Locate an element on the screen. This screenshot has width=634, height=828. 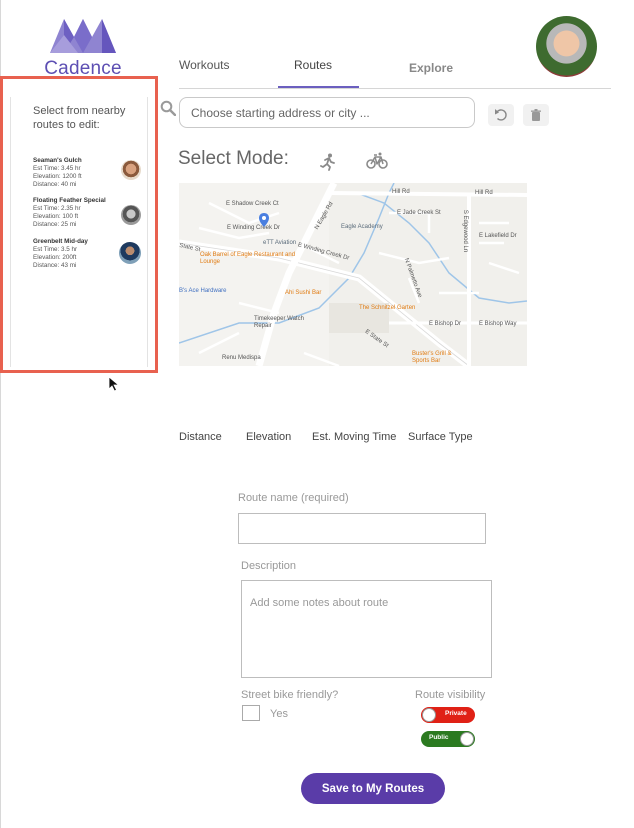
run-icon is located at coordinates (328, 162).